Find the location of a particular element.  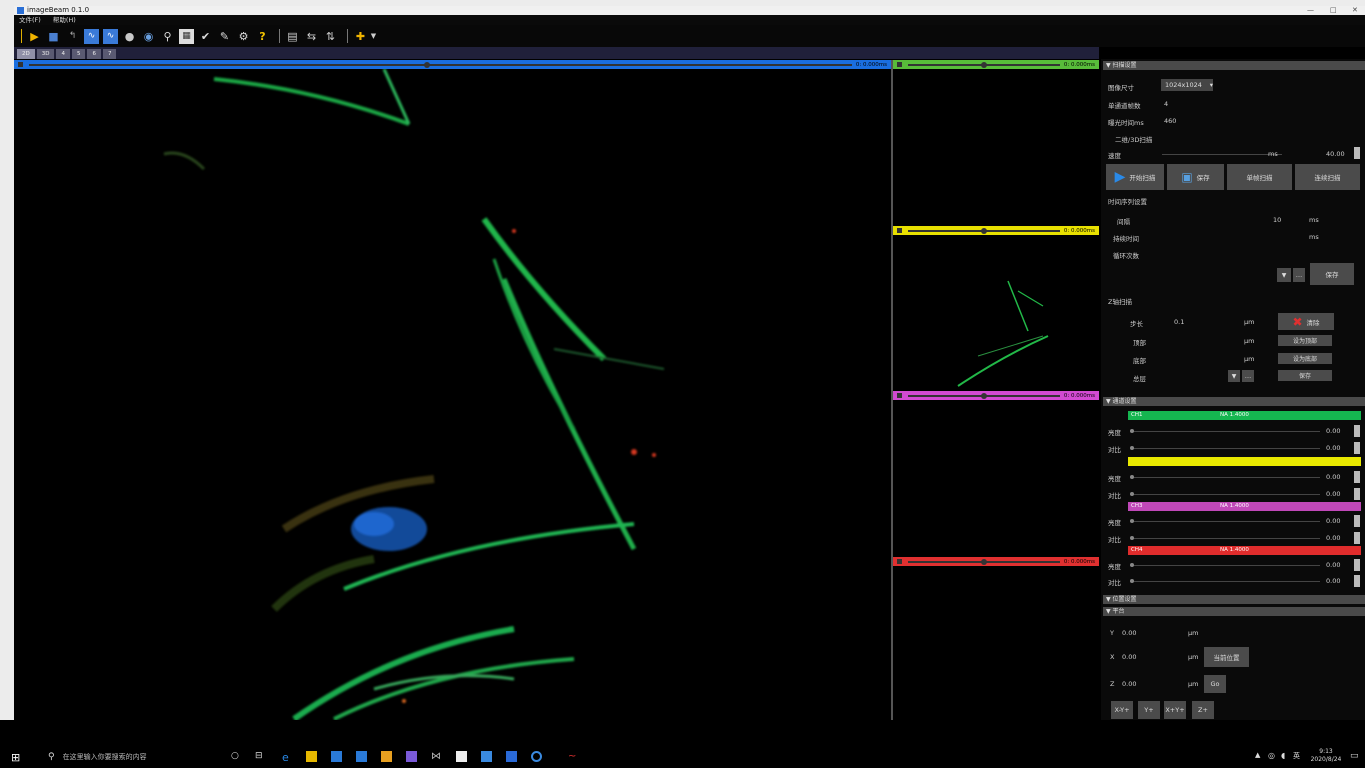

zoom-icon: ⚲ is located at coordinates (167, 36).